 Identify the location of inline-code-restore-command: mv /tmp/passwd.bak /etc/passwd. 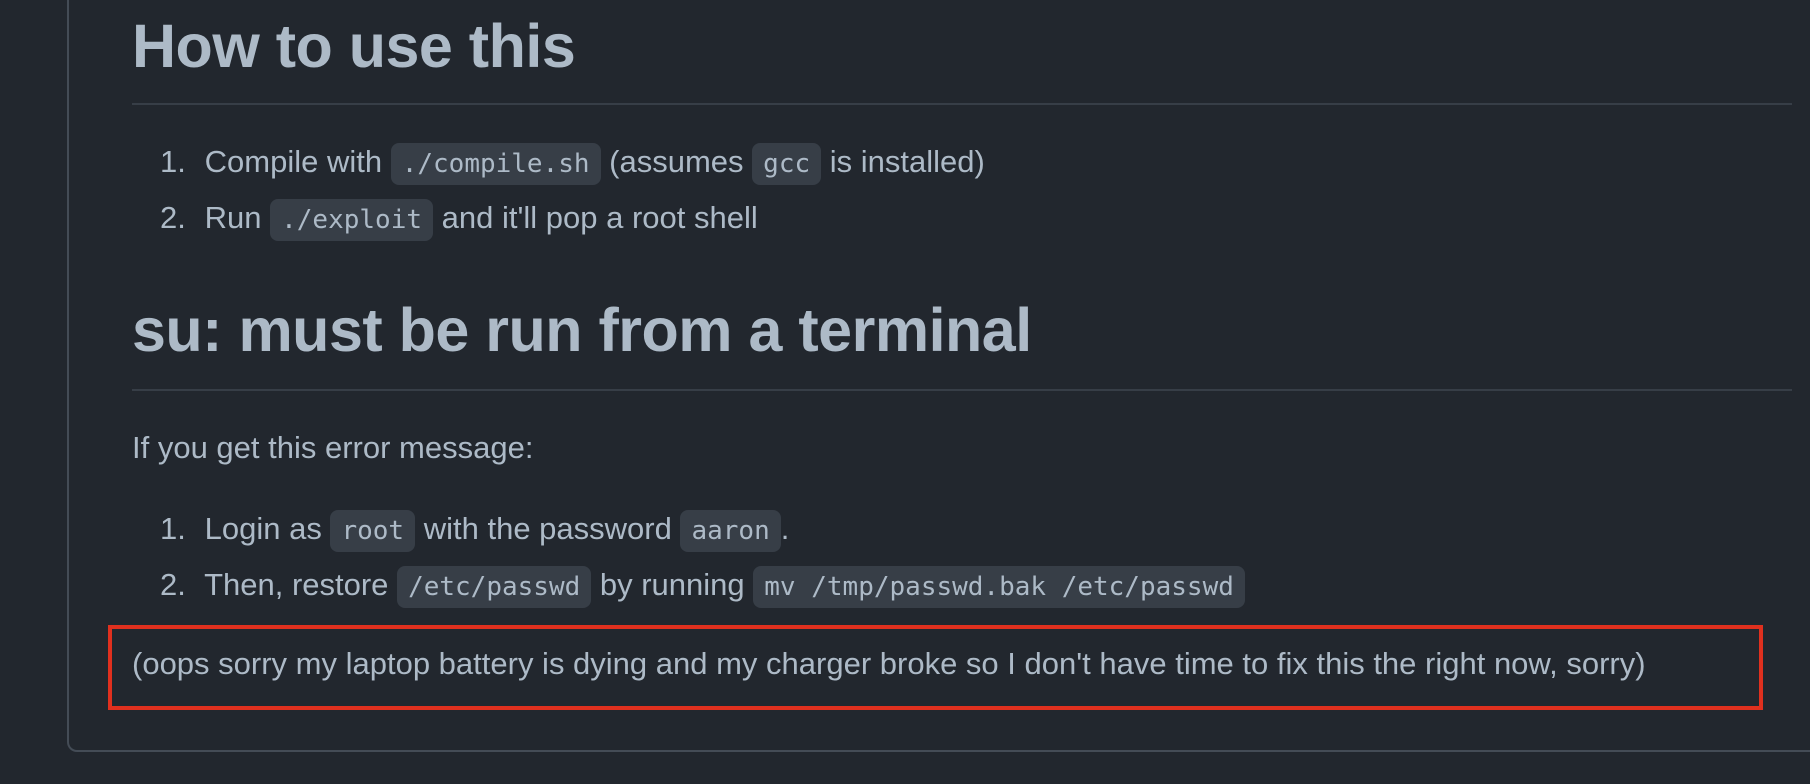
(999, 587).